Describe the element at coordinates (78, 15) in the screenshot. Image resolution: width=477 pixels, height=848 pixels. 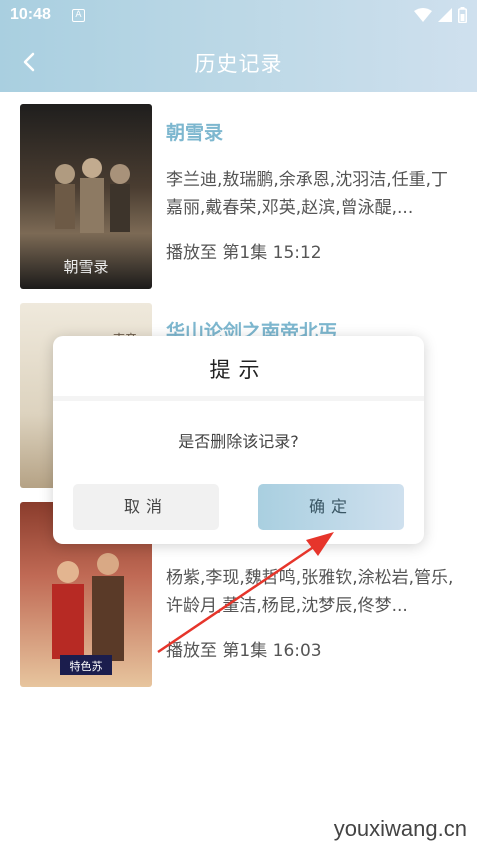
I see `notification-a-icon: A` at that location.